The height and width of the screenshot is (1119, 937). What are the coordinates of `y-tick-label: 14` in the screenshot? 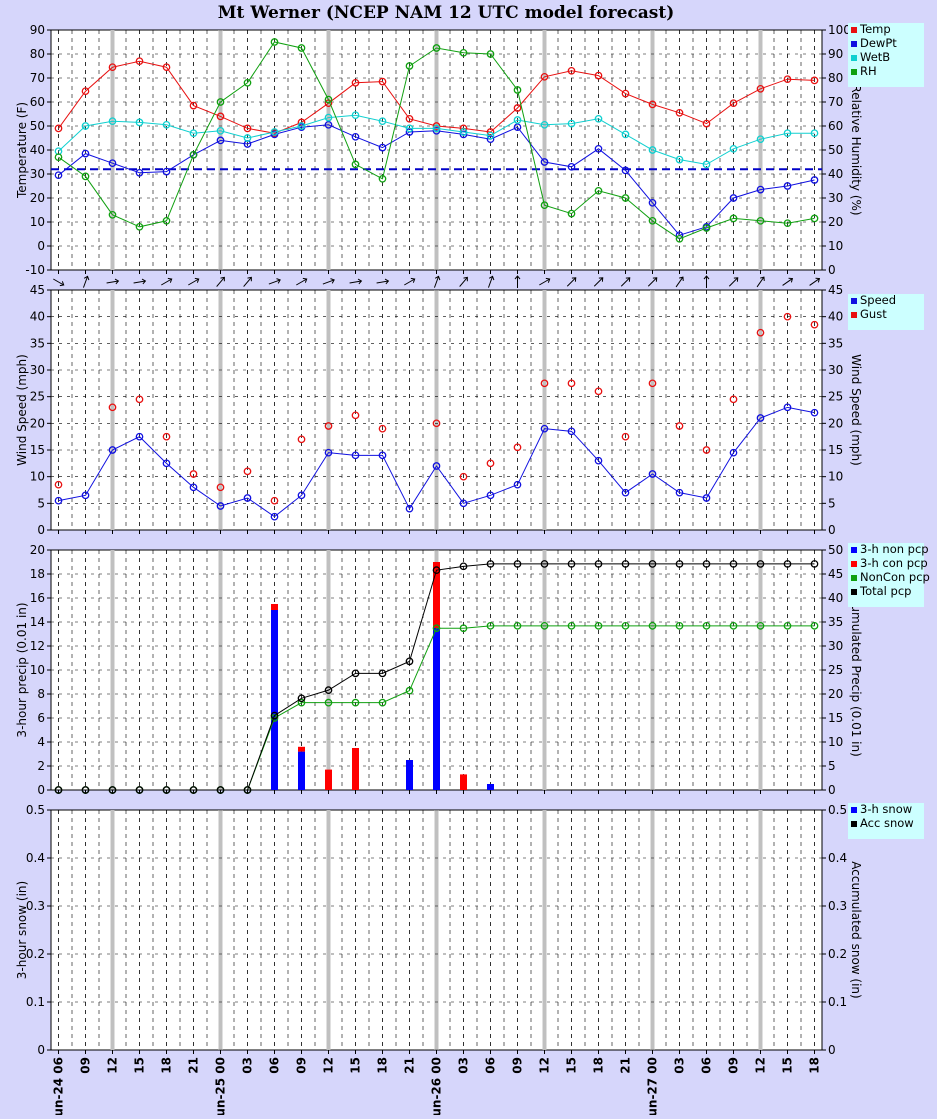 It's located at (37, 622).